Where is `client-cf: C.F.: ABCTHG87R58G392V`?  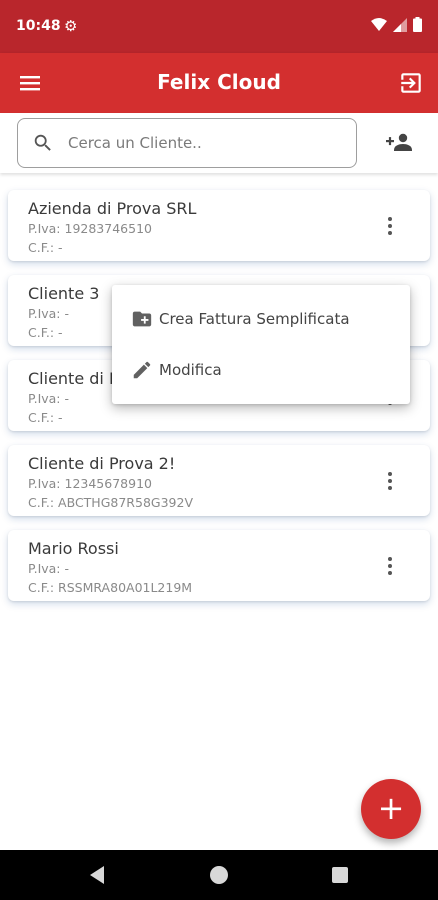
client-cf: C.F.: ABCTHG87R58G392V is located at coordinates (110, 502).